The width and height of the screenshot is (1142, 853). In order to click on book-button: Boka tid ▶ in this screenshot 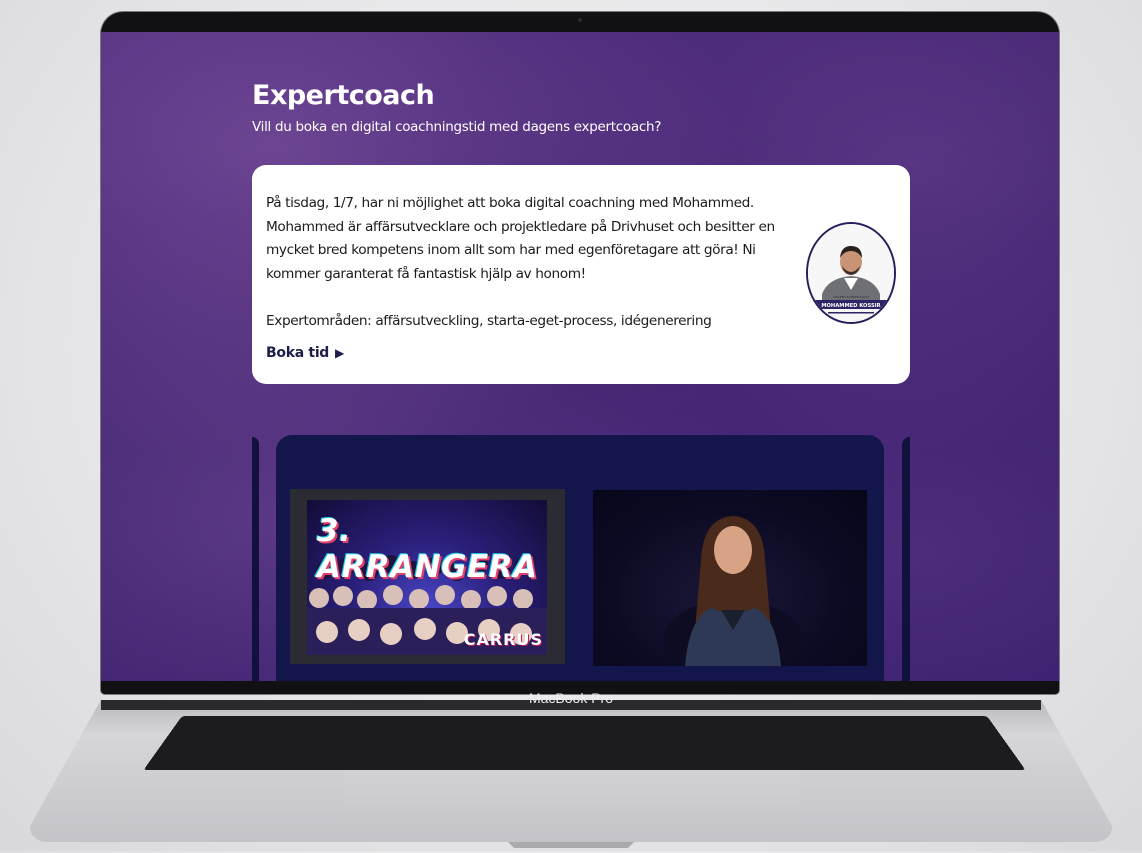, I will do `click(305, 353)`.